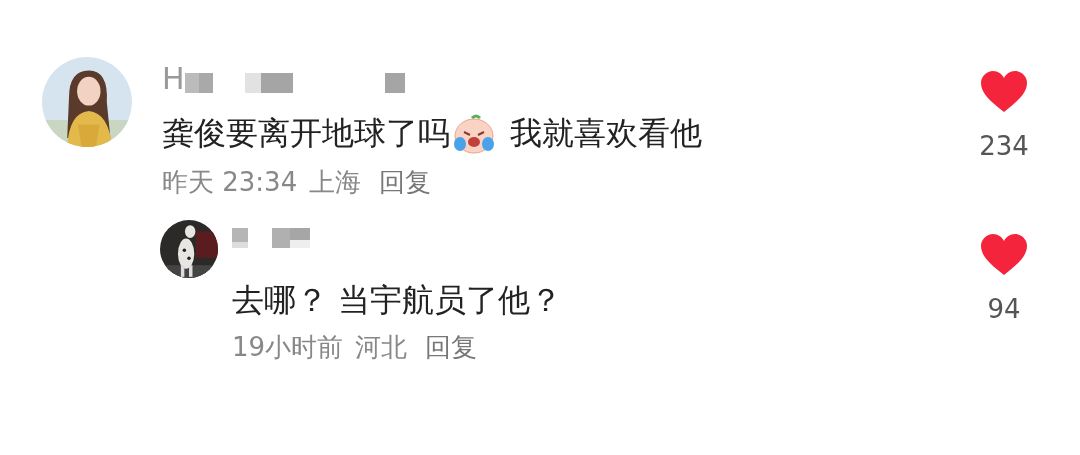  What do you see at coordinates (1004, 309) in the screenshot?
I see `like-count: 94` at bounding box center [1004, 309].